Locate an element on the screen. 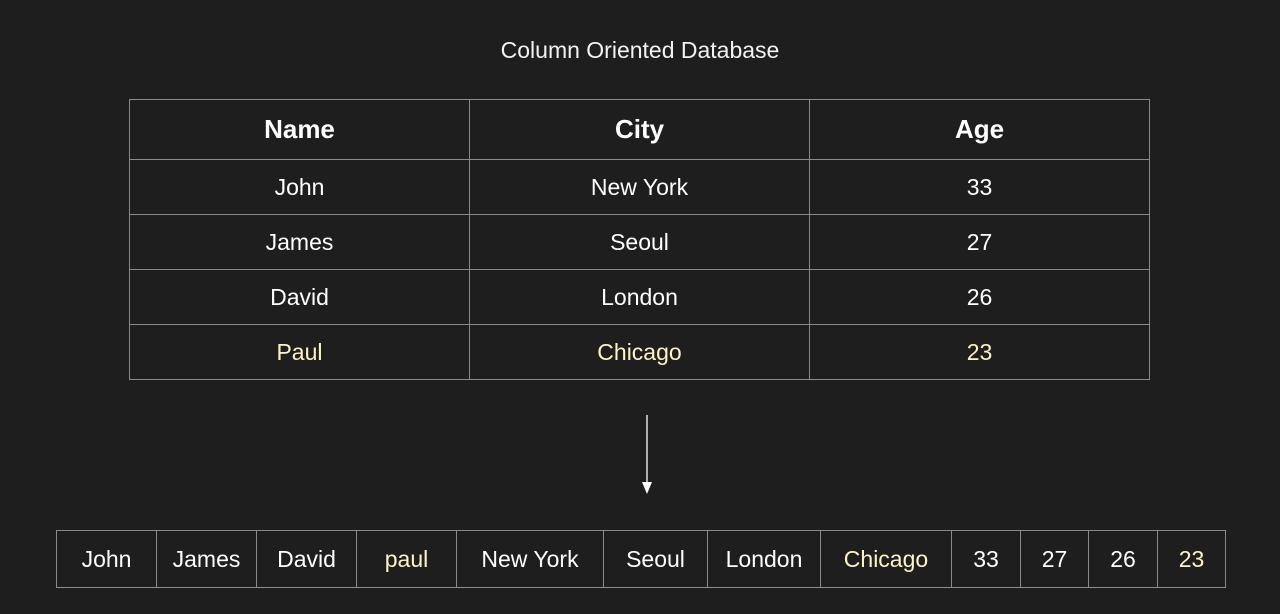 This screenshot has width=1280, height=614. table-row-highlighted: Paul Chicago 23 is located at coordinates (639, 352).